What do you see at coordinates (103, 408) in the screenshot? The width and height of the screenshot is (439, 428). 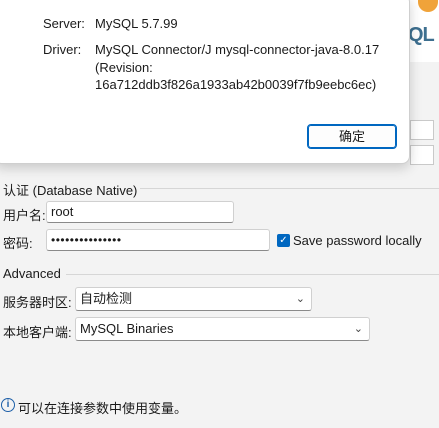 I see `info-text: 可以在连接参数中使用变量。` at bounding box center [103, 408].